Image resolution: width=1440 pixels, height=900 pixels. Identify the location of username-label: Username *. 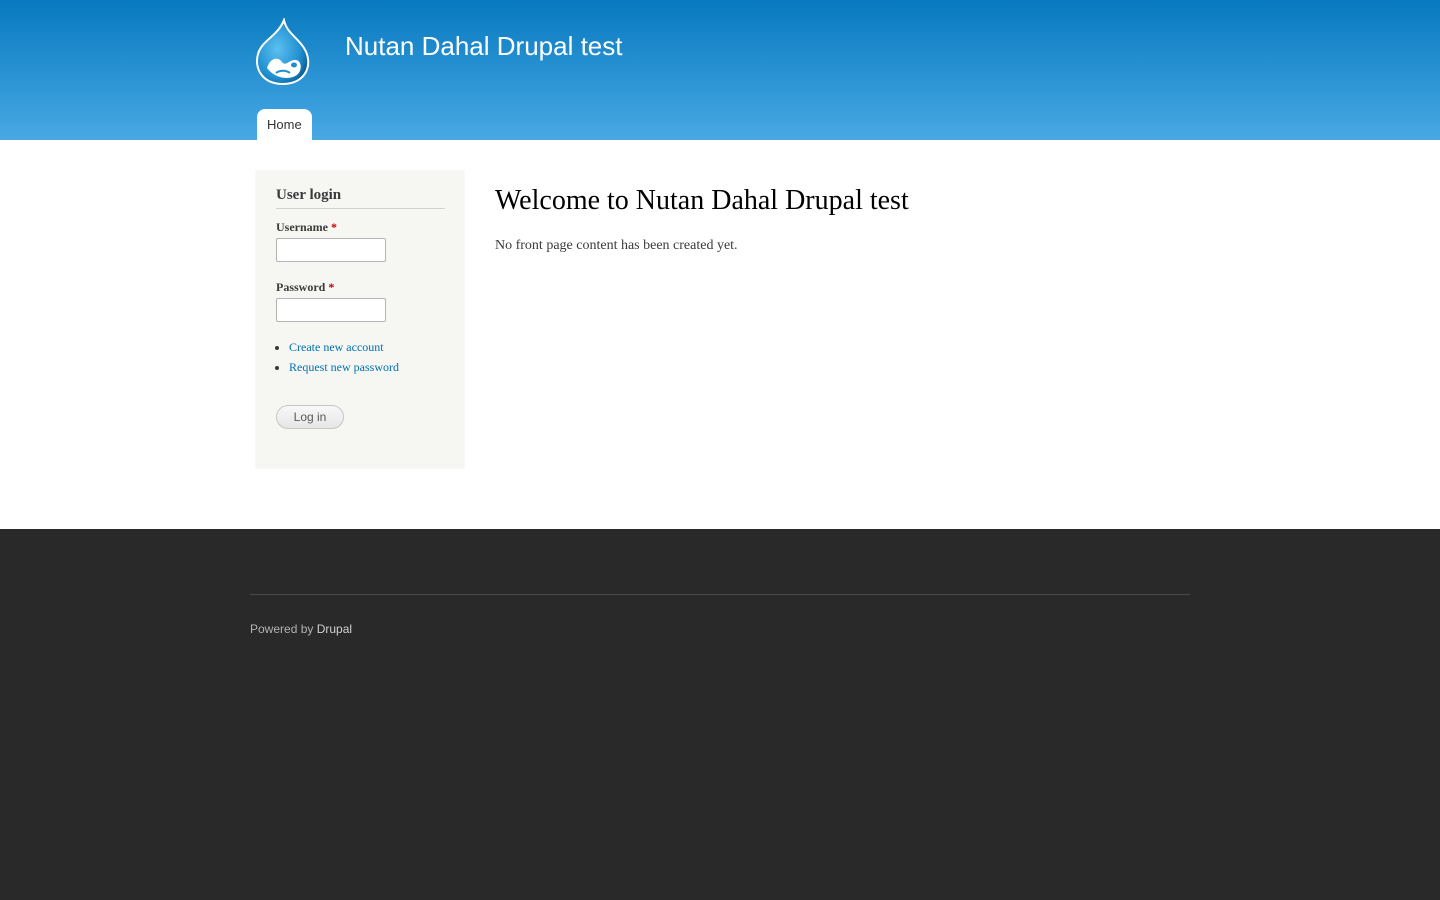
(306, 227).